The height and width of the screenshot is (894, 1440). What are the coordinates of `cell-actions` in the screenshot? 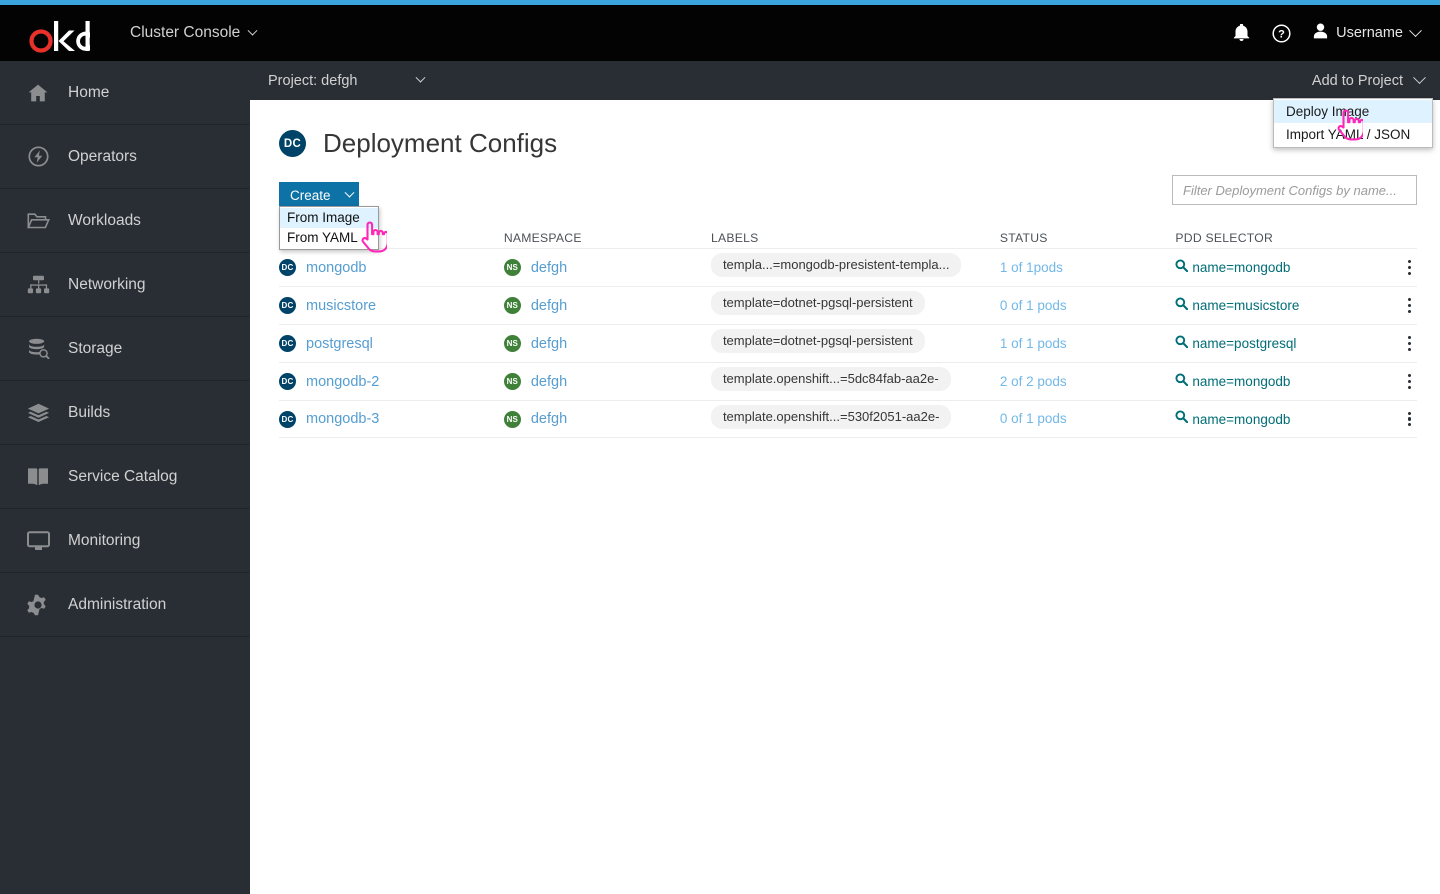 It's located at (1402, 267).